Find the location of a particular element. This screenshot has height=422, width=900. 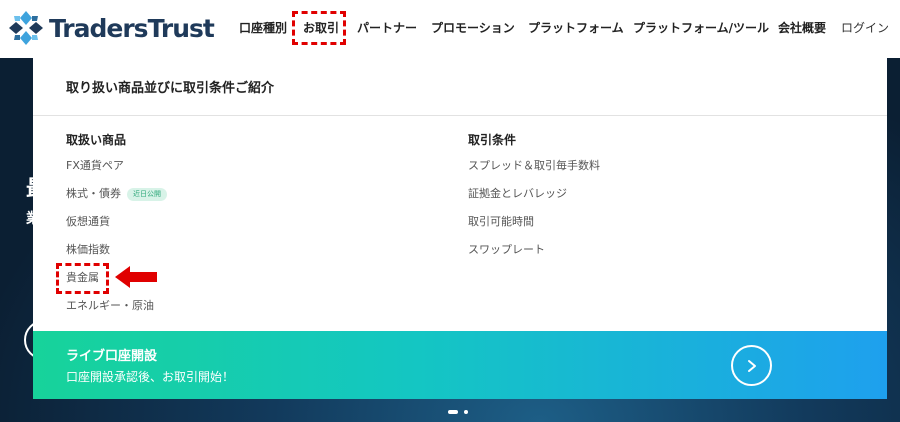

divider is located at coordinates (460, 115).